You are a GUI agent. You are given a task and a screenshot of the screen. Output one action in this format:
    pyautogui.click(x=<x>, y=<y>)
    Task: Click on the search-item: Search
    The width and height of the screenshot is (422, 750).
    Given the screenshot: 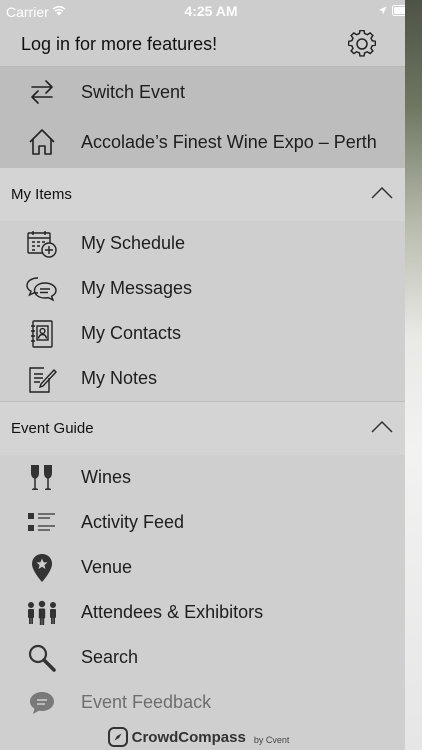 What is the action you would take?
    pyautogui.click(x=202, y=657)
    